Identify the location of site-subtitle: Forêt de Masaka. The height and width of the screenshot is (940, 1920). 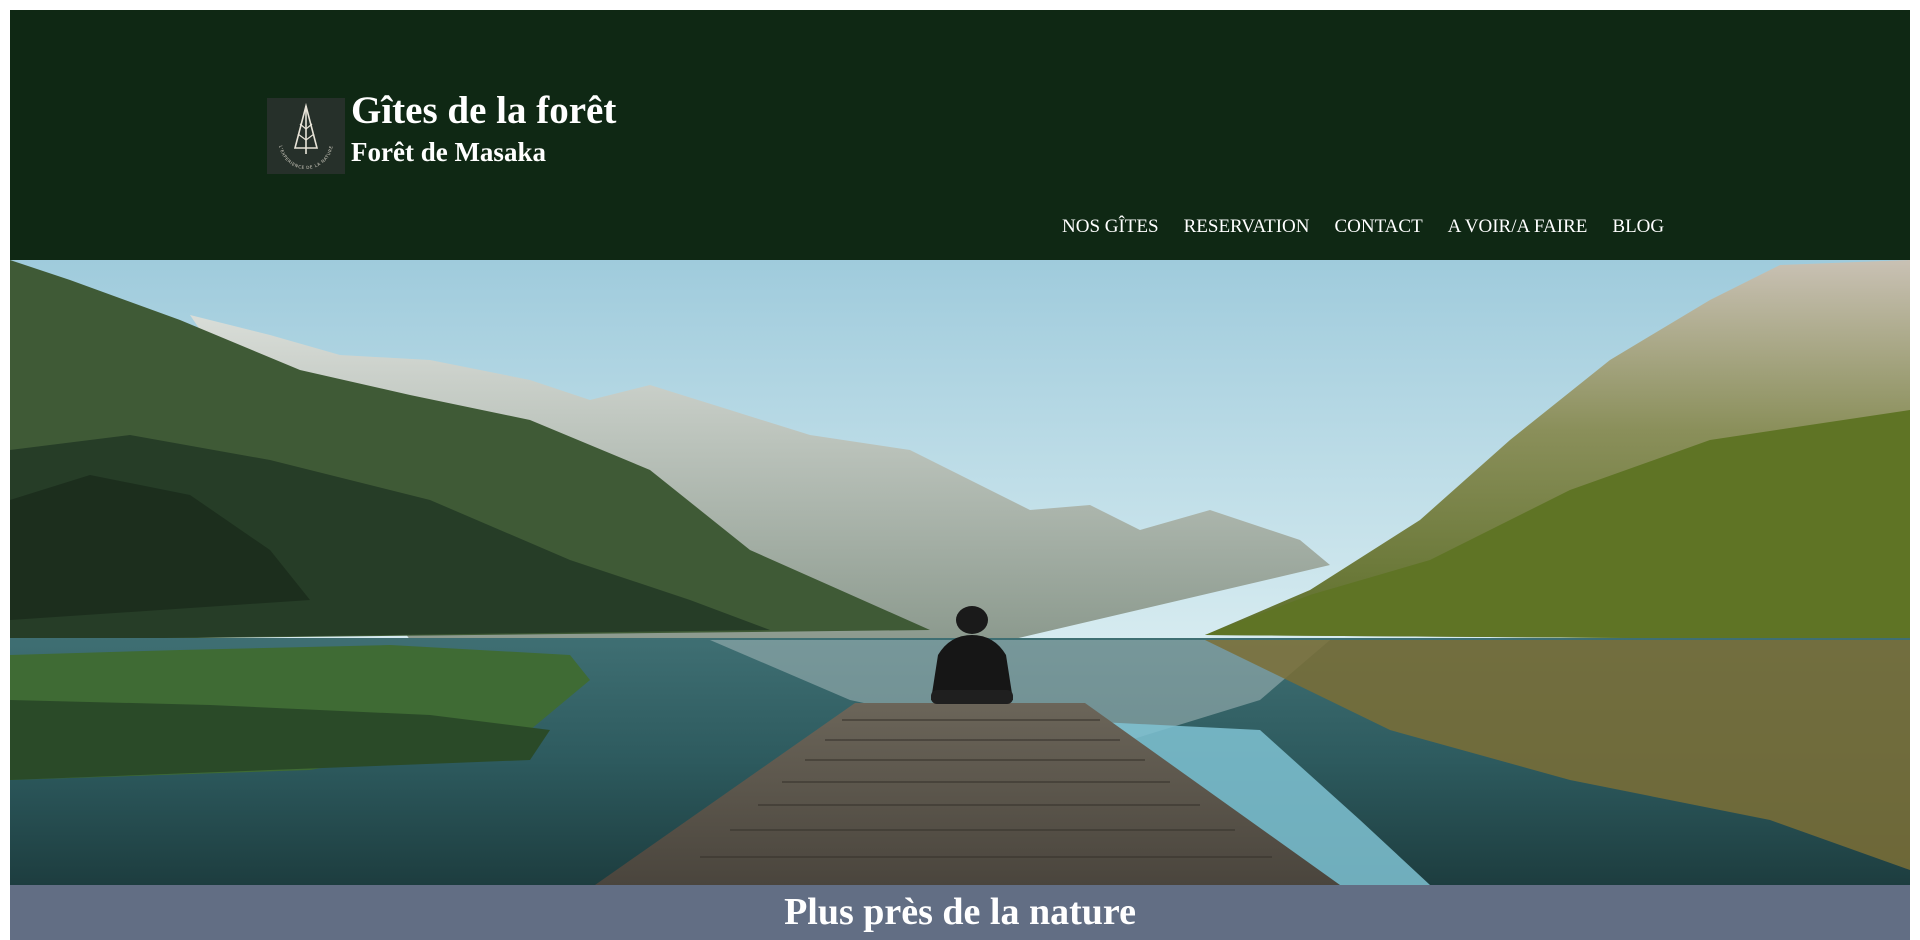
(448, 152).